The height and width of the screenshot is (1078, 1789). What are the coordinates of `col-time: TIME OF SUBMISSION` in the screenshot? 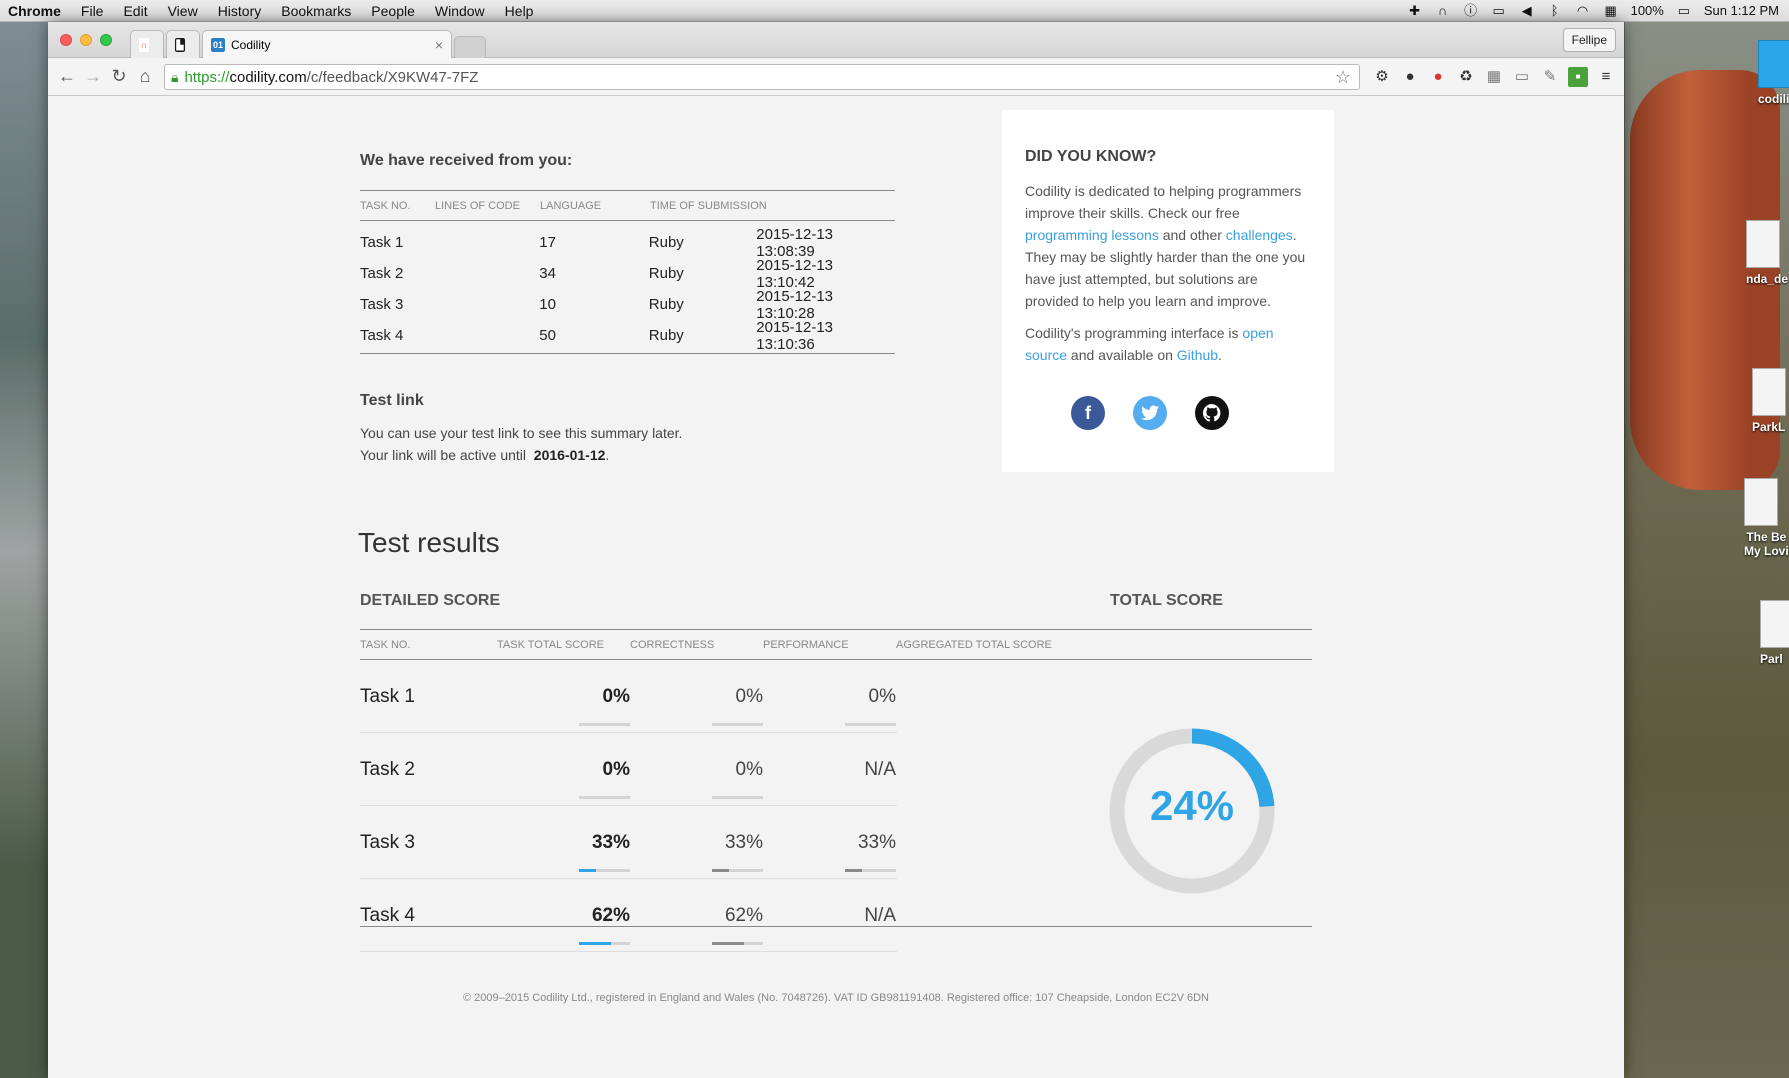 It's located at (708, 205).